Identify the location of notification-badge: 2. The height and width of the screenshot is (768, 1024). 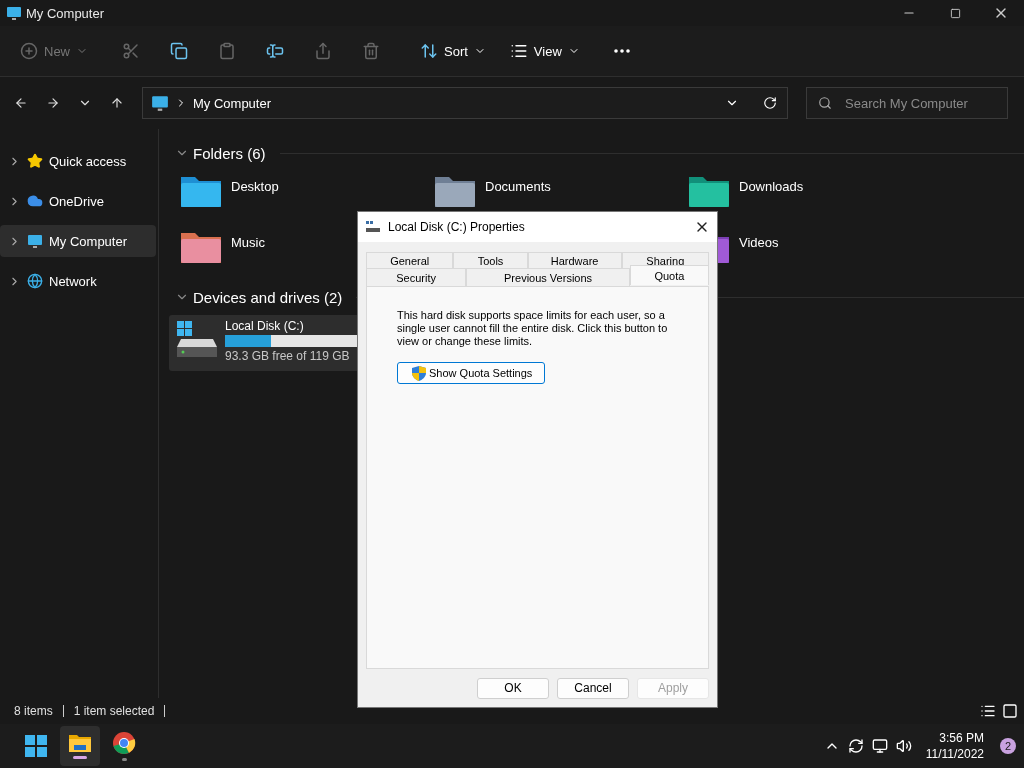
(1008, 746).